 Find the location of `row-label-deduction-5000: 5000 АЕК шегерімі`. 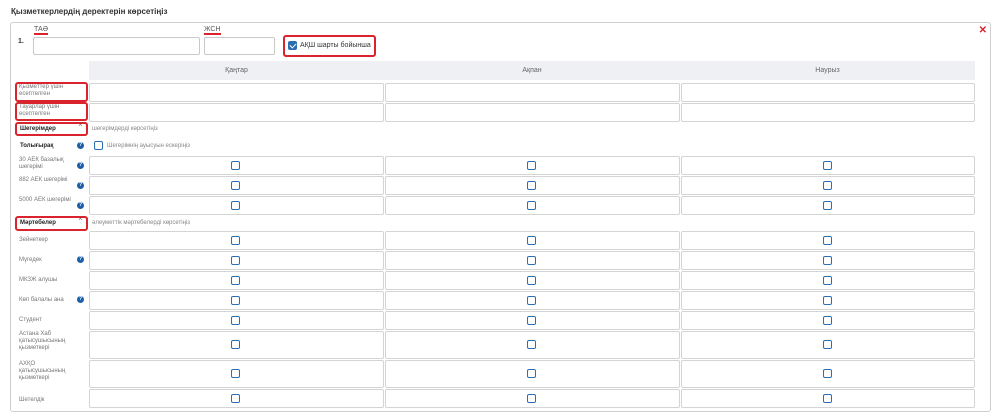

row-label-deduction-5000: 5000 АЕК шегерімі is located at coordinates (45, 200).